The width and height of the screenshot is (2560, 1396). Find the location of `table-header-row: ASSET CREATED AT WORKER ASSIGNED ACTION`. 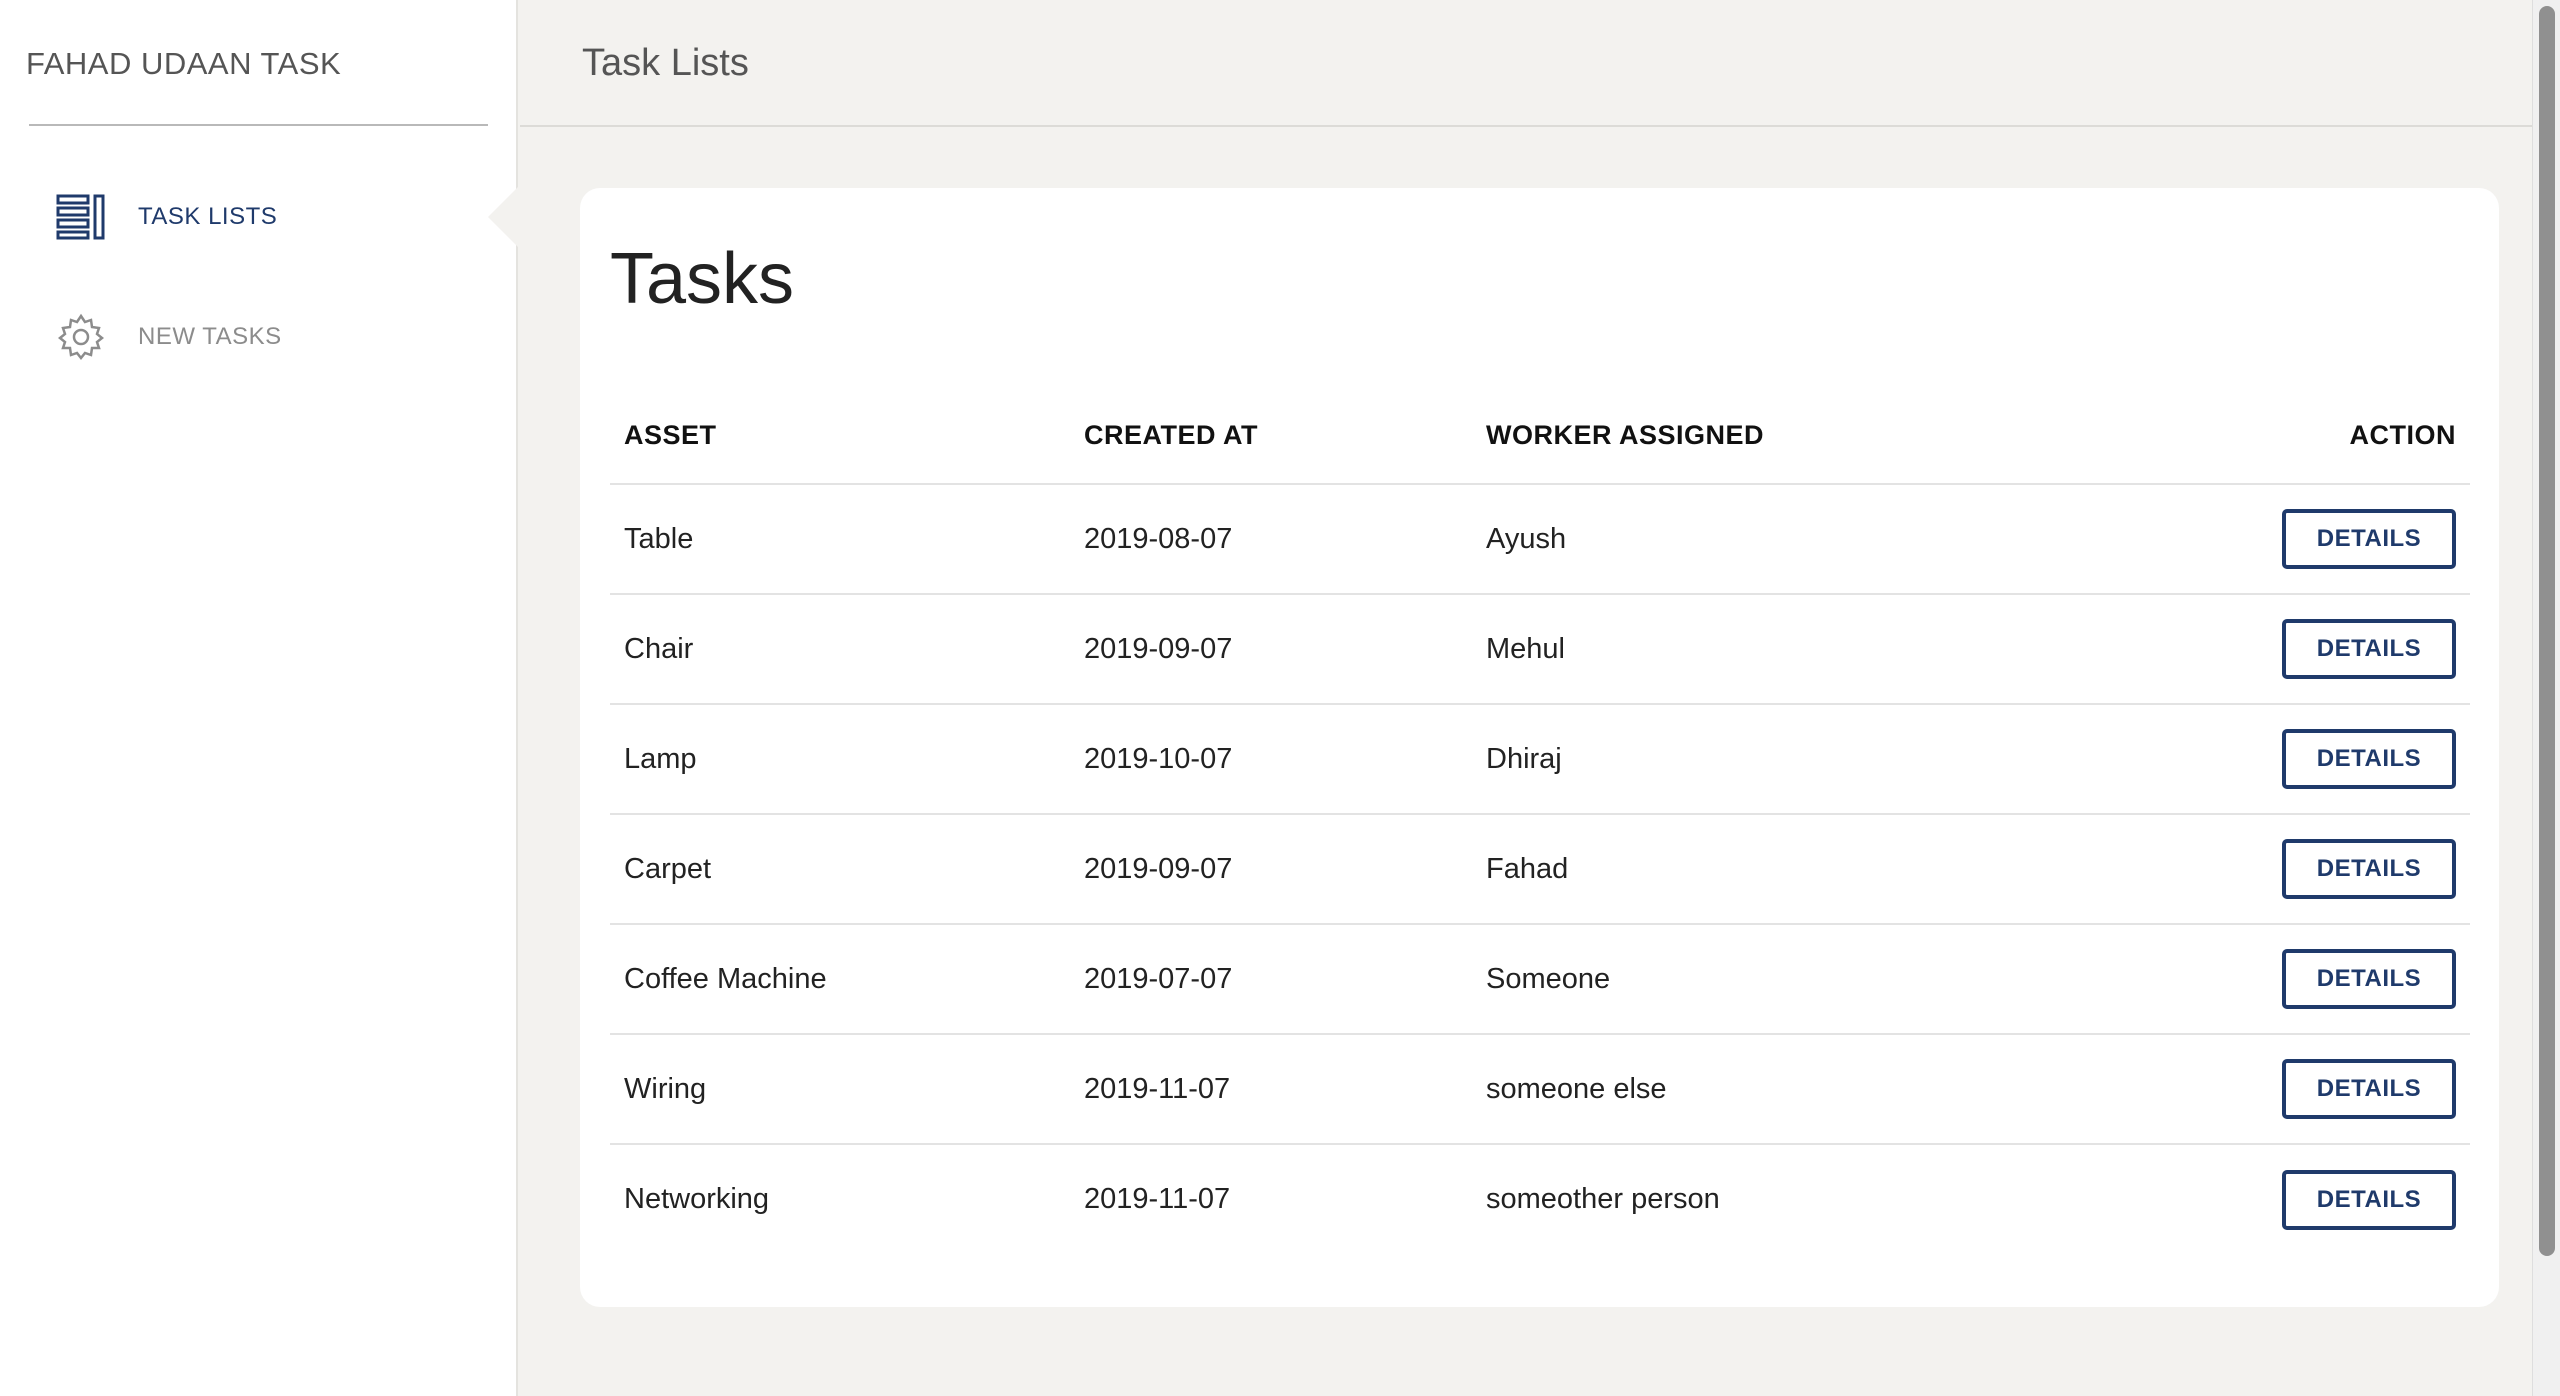

table-header-row: ASSET CREATED AT WORKER ASSIGNED ACTION is located at coordinates (1540, 436).